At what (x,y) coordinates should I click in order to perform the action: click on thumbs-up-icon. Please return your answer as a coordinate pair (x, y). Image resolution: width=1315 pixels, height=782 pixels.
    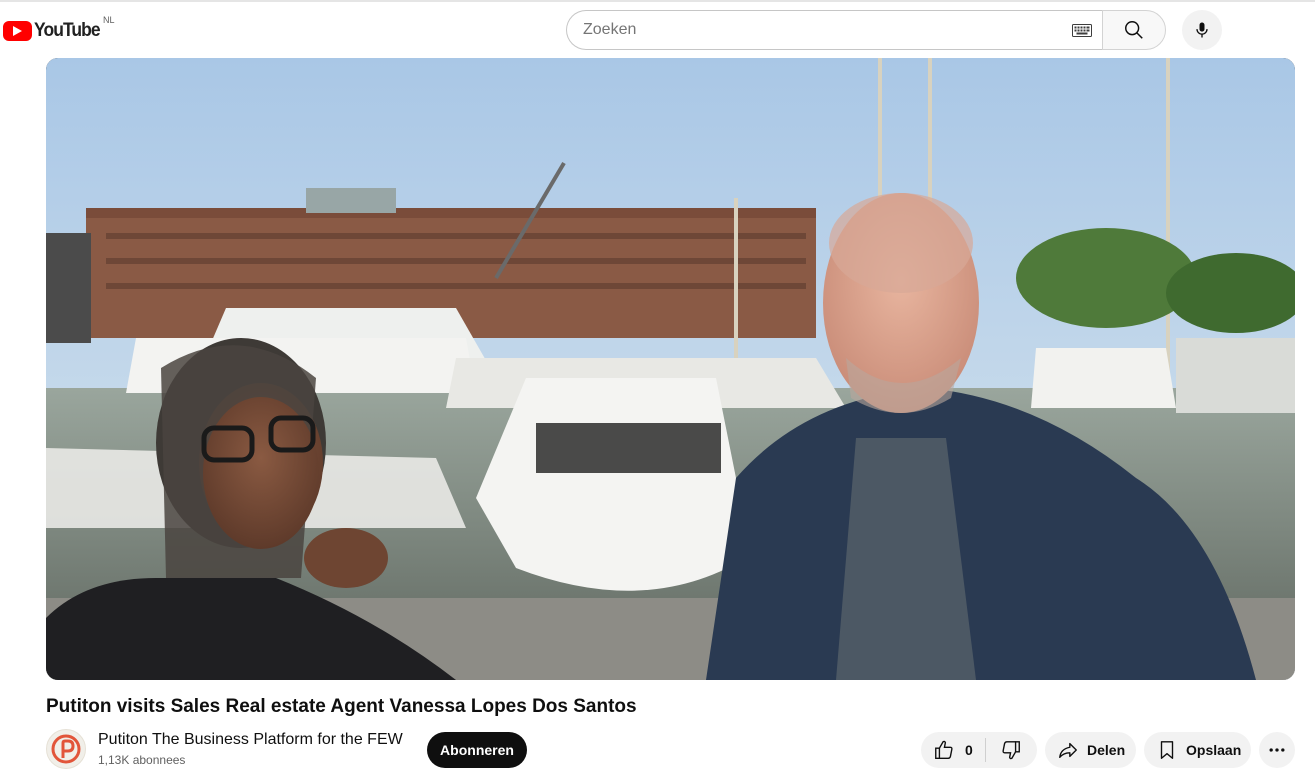
    Looking at the image, I should click on (944, 749).